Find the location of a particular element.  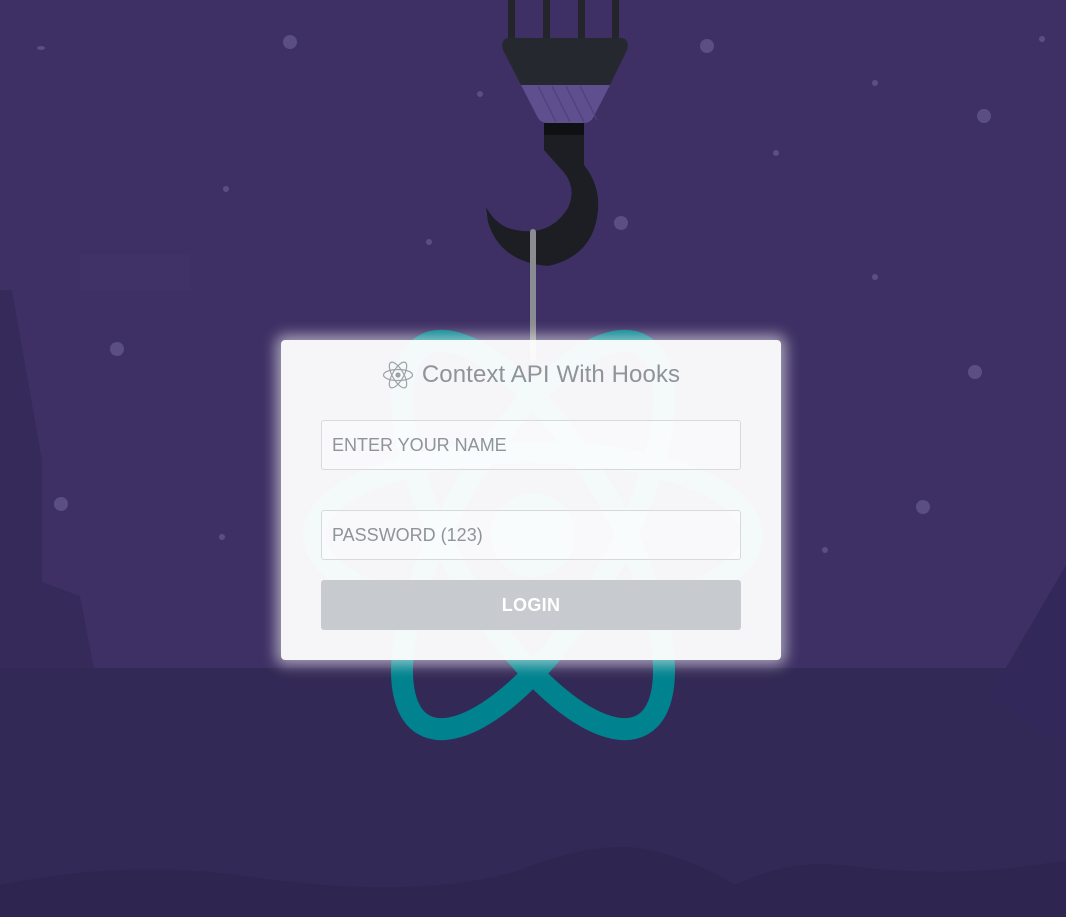

building-silhouette is located at coordinates (135, 272).